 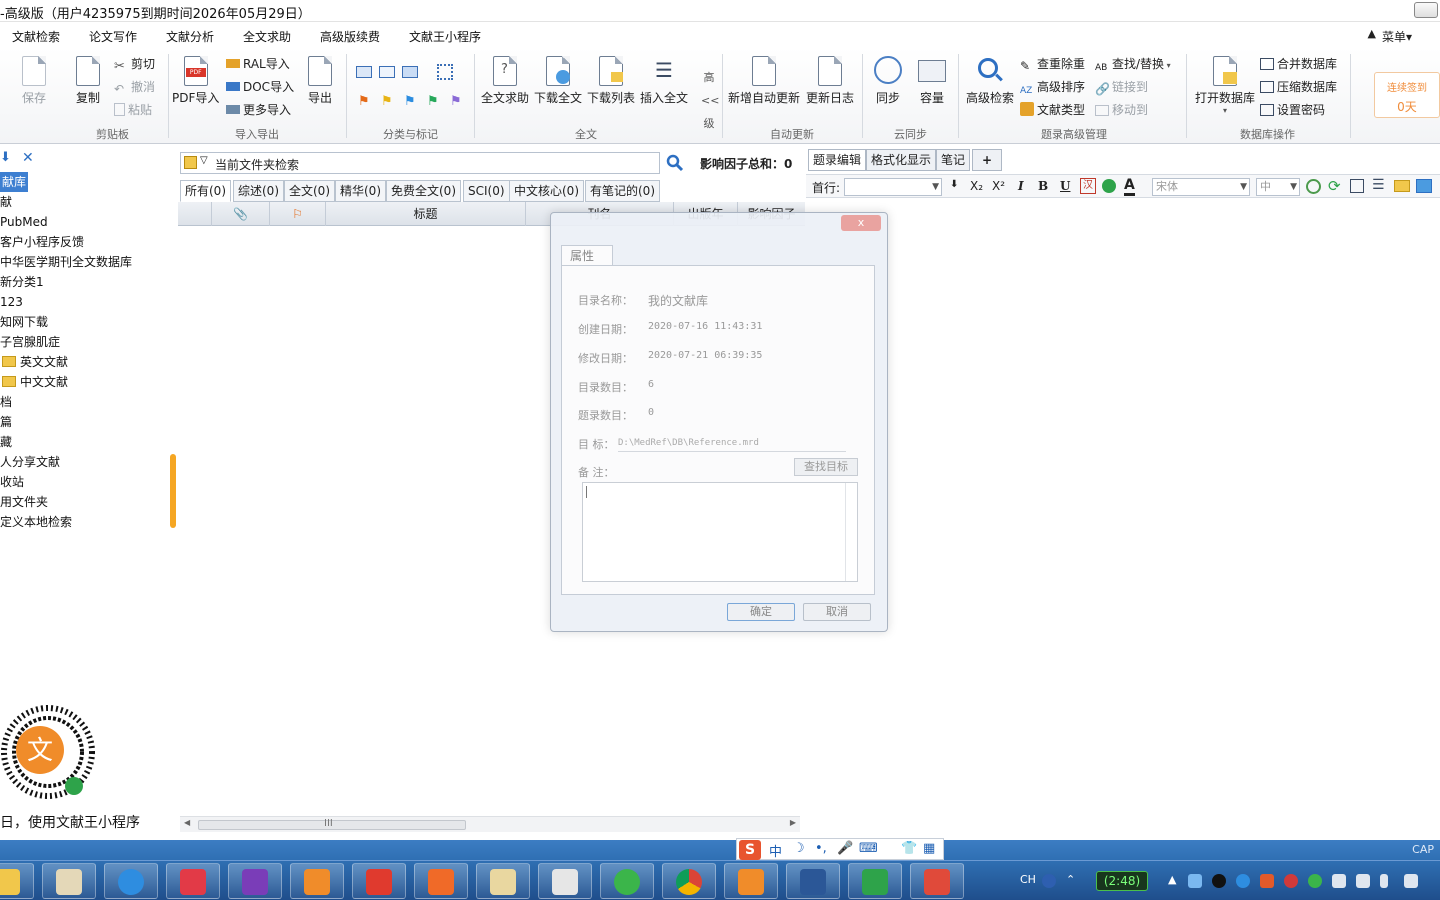 What do you see at coordinates (410, 101) in the screenshot?
I see `flag-blue-icon: ⚑` at bounding box center [410, 101].